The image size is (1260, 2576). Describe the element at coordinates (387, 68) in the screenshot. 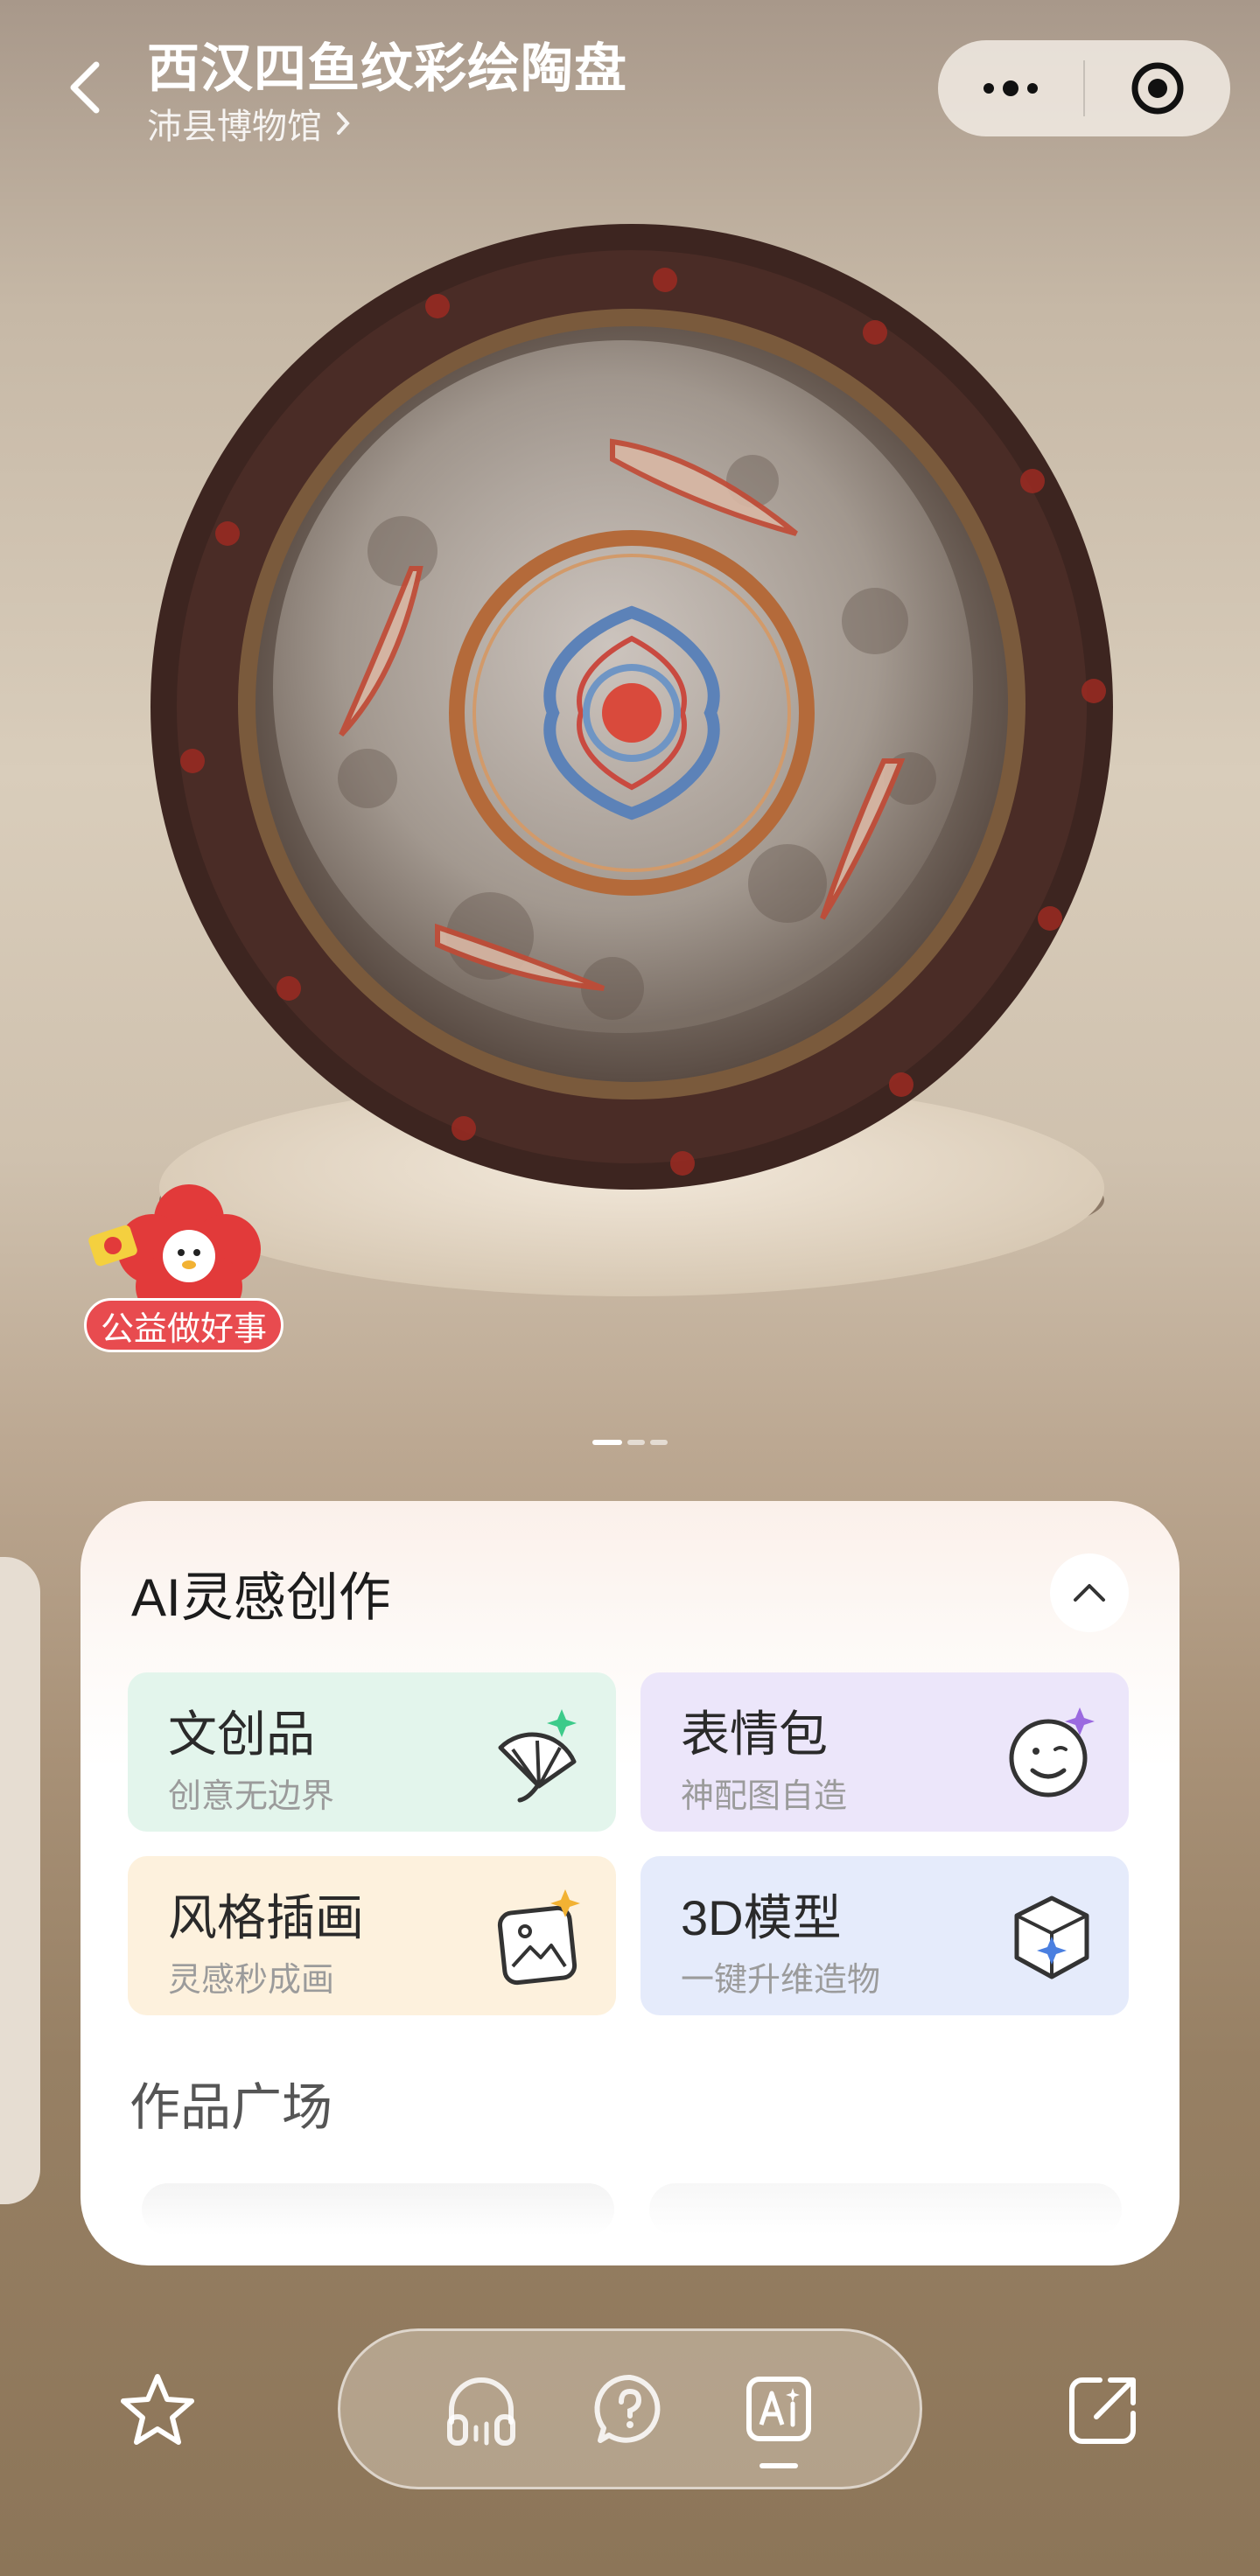

I see `page-title: 西汉四鱼纹彩绘陶盘` at that location.